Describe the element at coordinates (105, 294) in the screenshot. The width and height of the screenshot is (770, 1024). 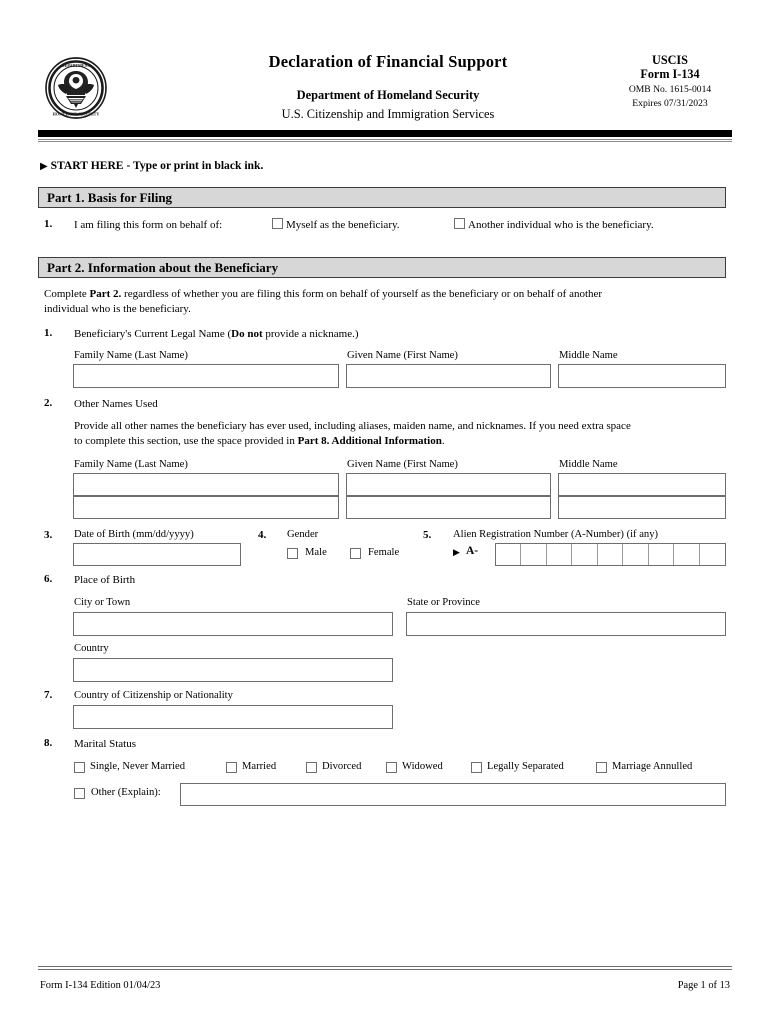
I see `part2-intro-bold: Part 2.` at that location.